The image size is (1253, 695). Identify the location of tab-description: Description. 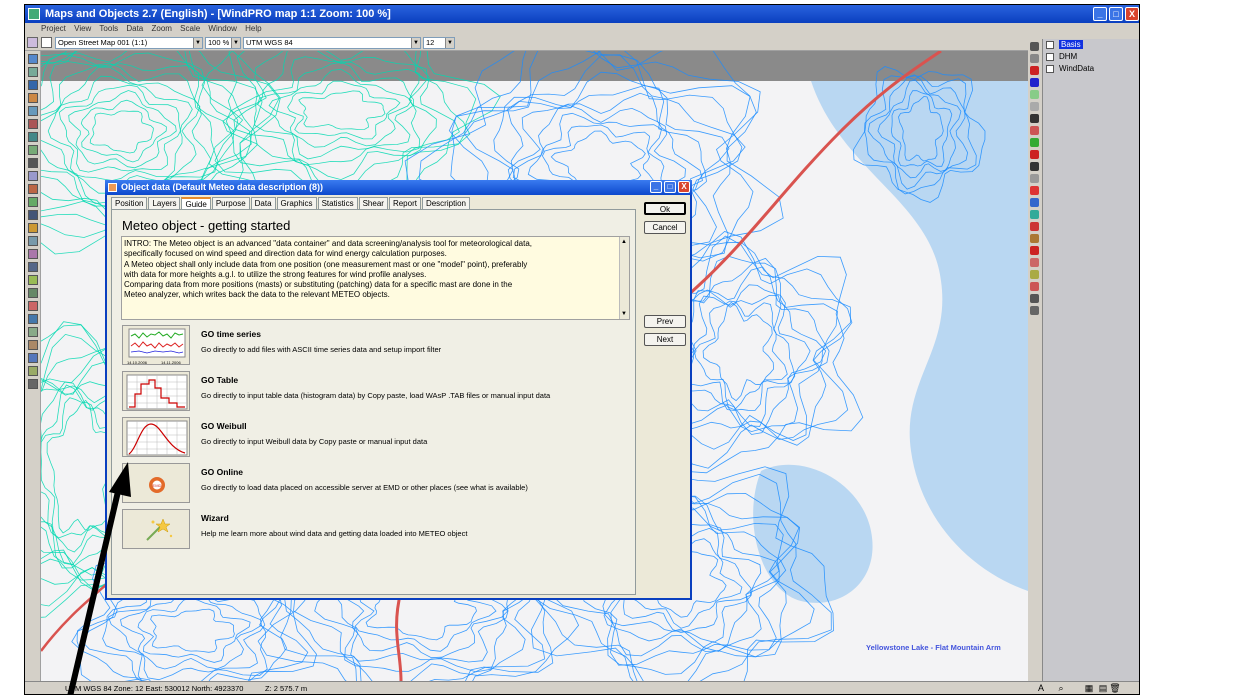
(445, 203).